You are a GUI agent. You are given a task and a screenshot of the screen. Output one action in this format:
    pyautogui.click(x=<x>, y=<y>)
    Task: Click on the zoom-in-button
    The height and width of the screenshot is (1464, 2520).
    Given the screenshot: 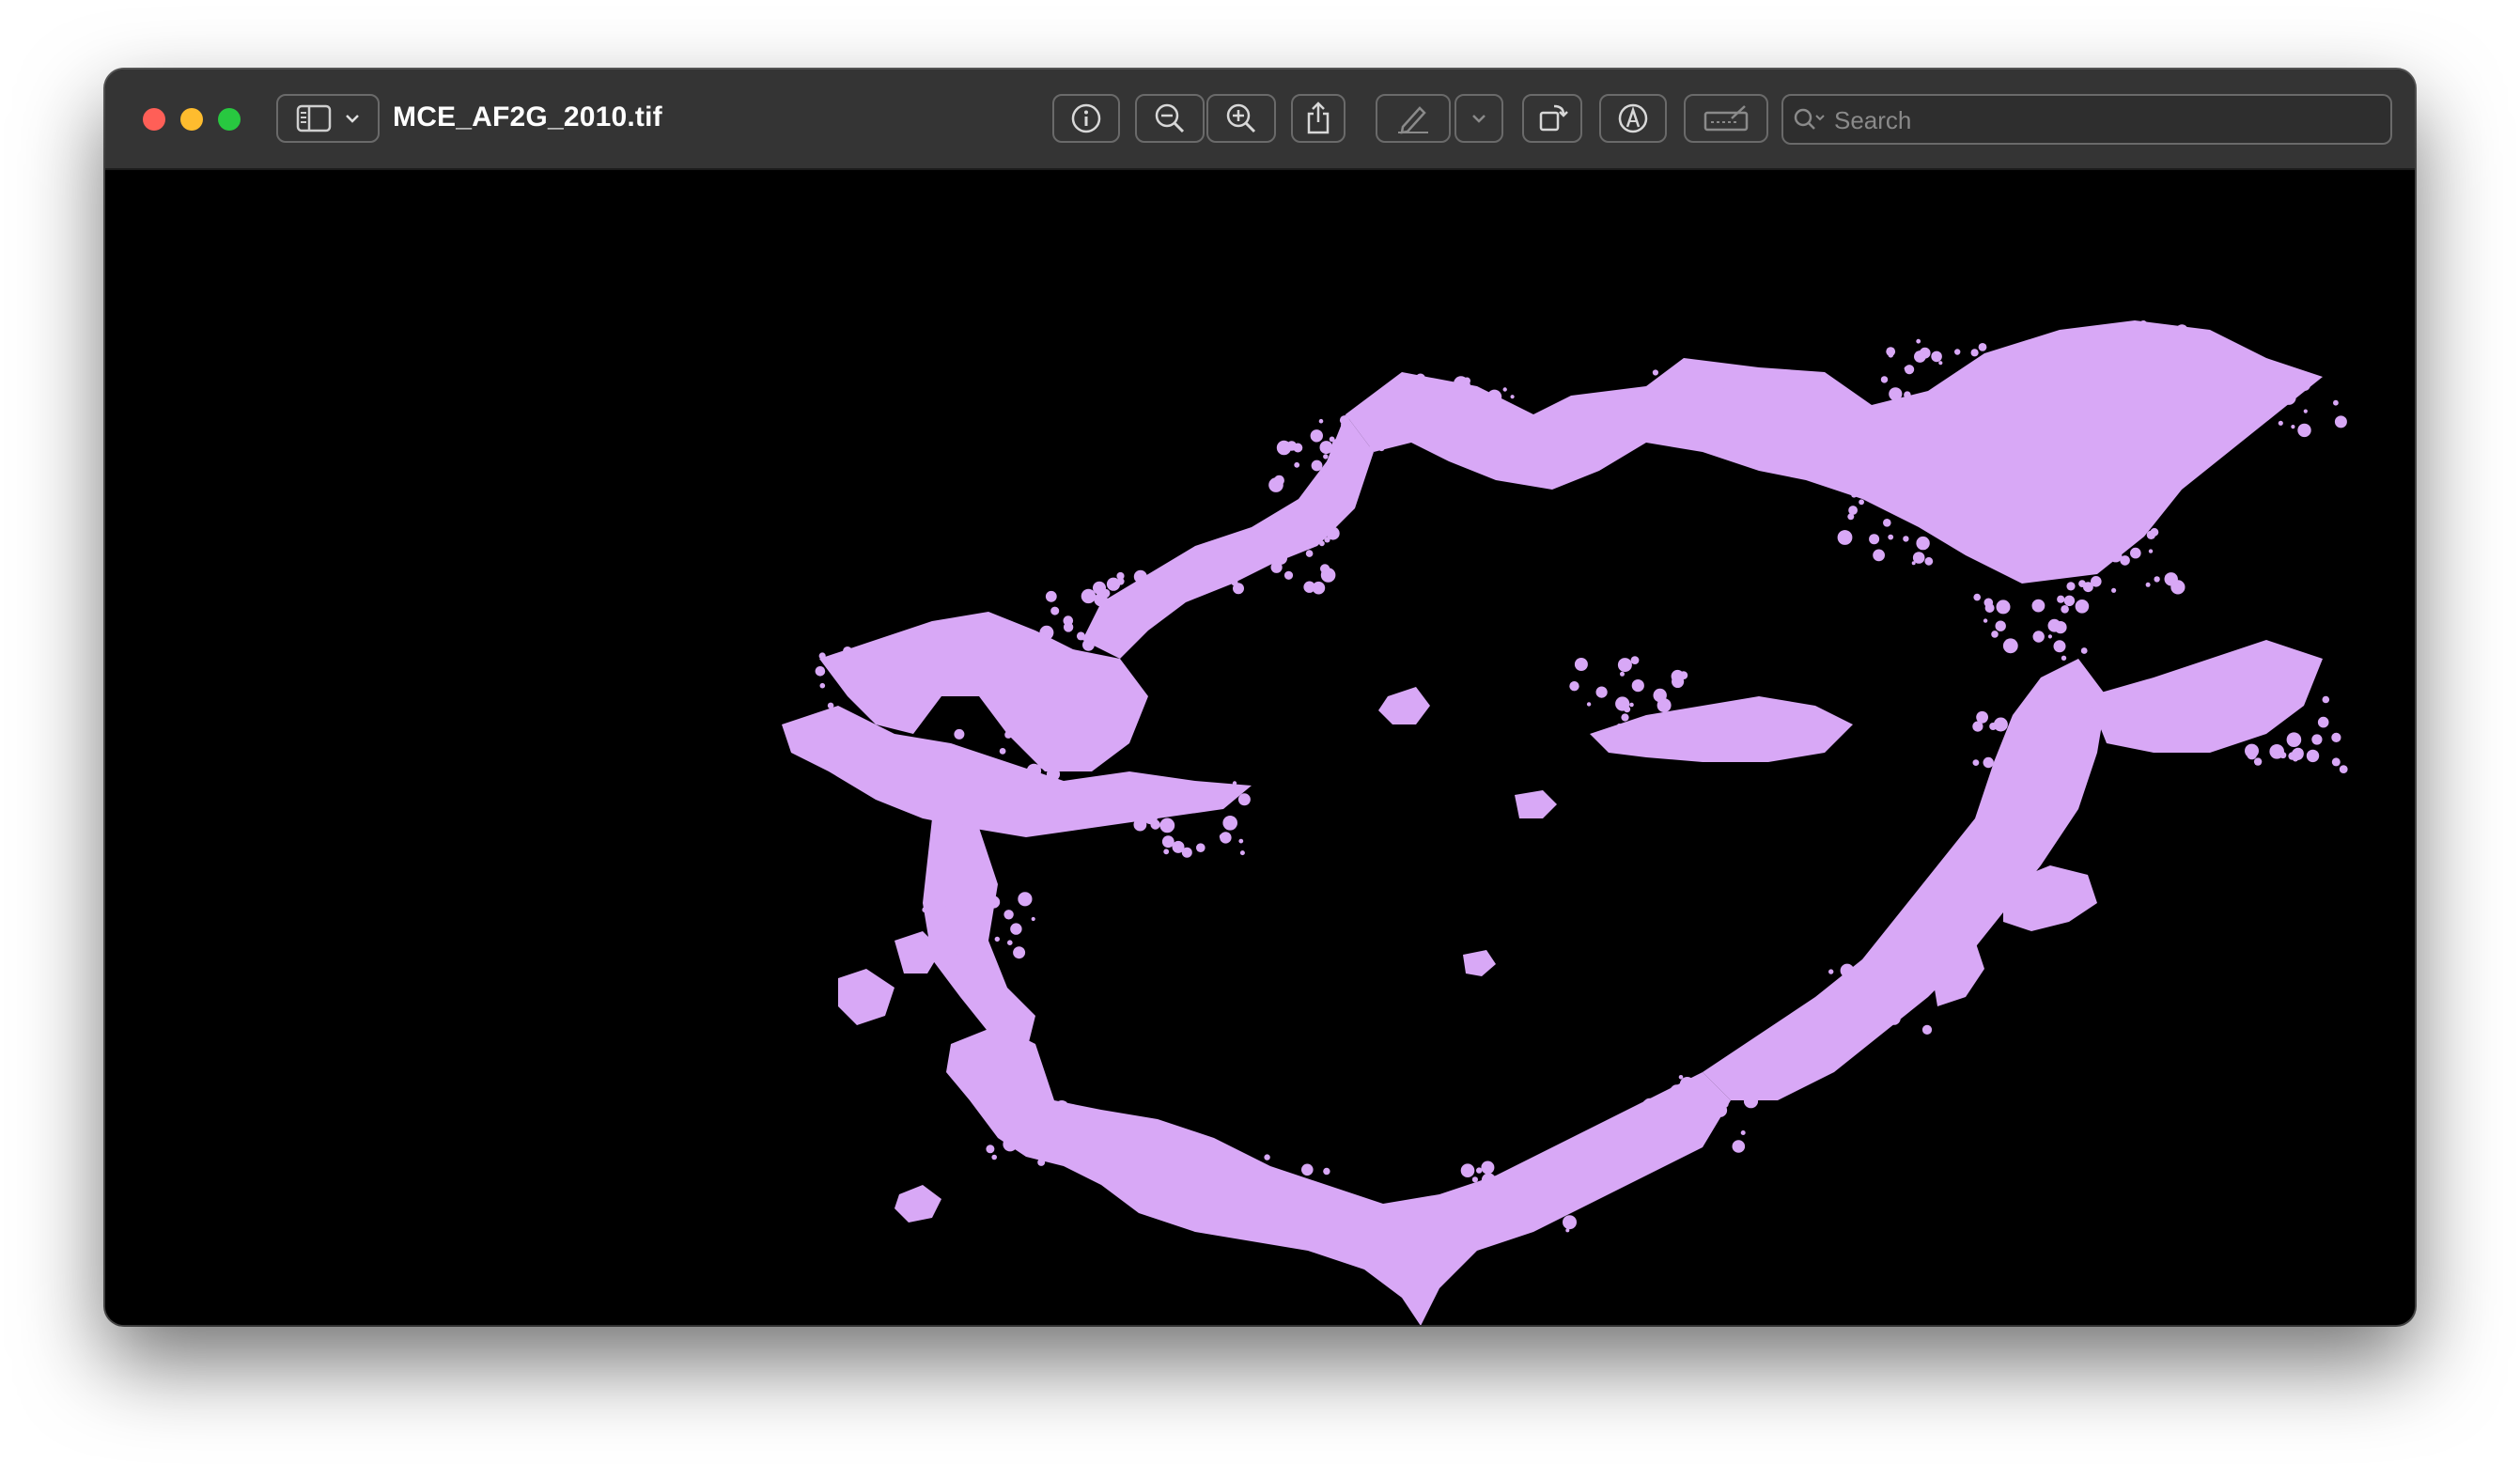 What is the action you would take?
    pyautogui.click(x=1241, y=118)
    